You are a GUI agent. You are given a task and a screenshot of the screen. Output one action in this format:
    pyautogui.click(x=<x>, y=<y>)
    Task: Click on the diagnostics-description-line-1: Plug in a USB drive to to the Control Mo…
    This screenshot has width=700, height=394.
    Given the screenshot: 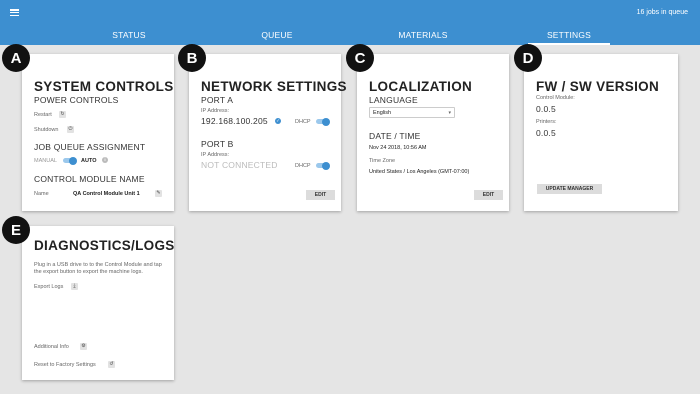 What is the action you would take?
    pyautogui.click(x=98, y=265)
    